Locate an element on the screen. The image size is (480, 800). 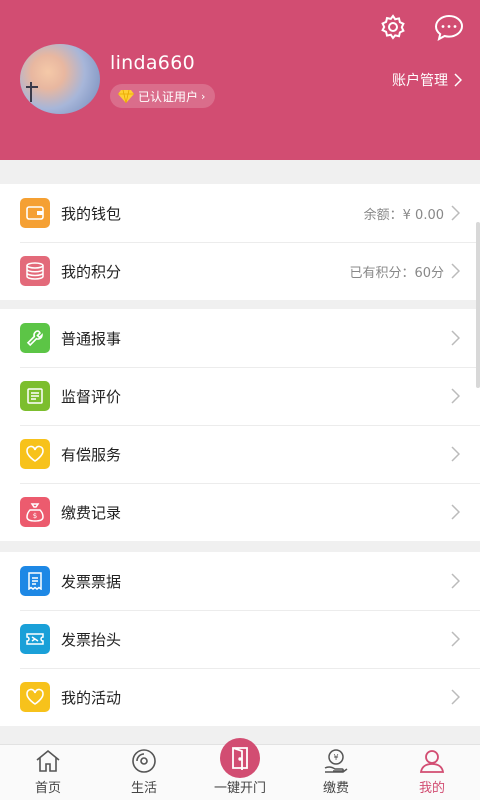
life-icon is located at coordinates (144, 761).